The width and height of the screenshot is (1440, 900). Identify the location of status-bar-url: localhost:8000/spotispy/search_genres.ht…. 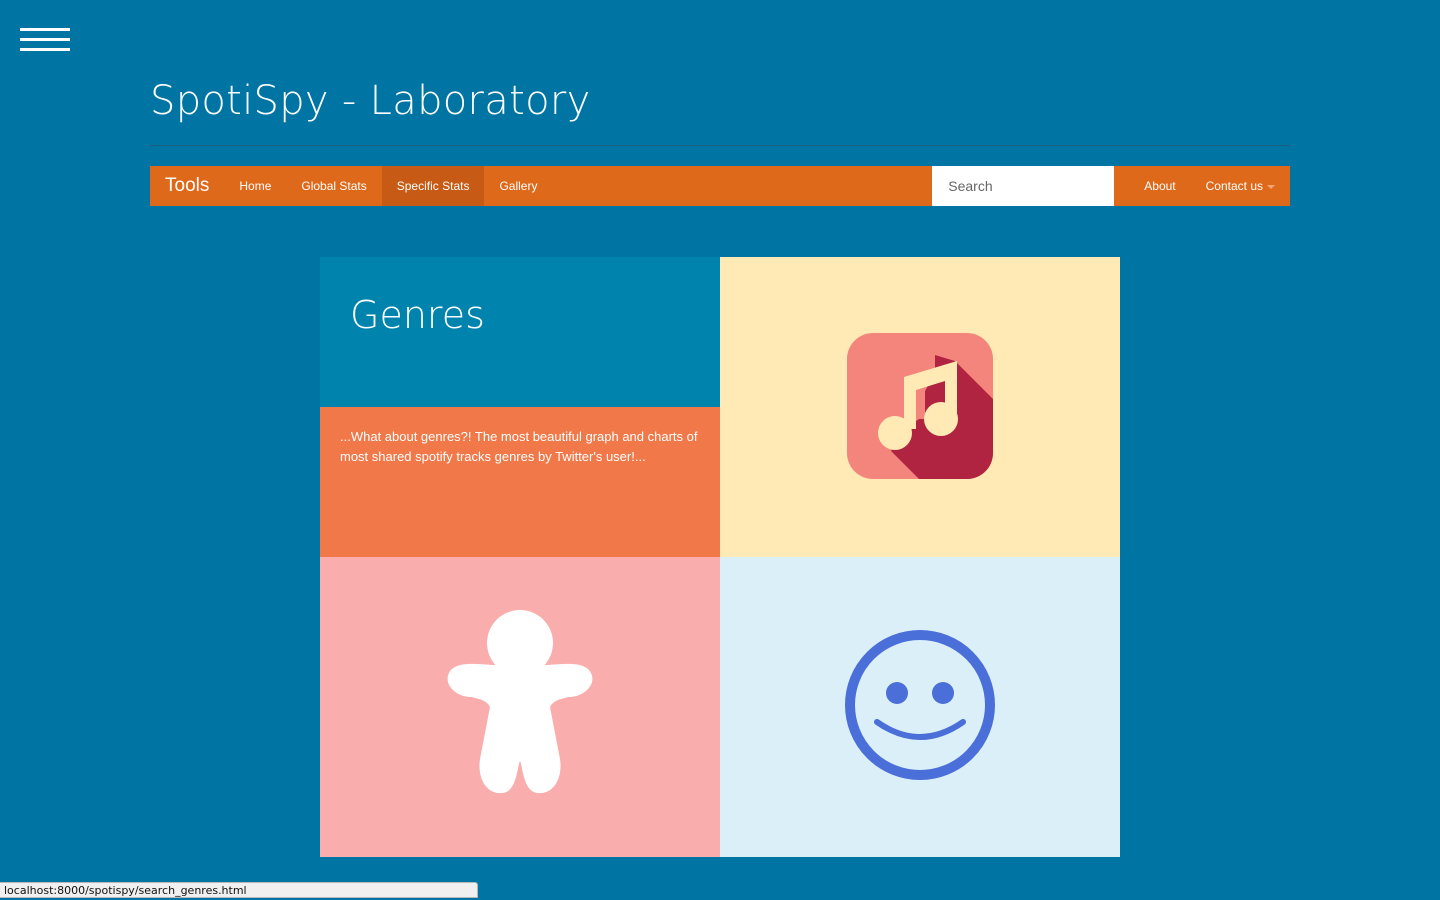
(239, 890).